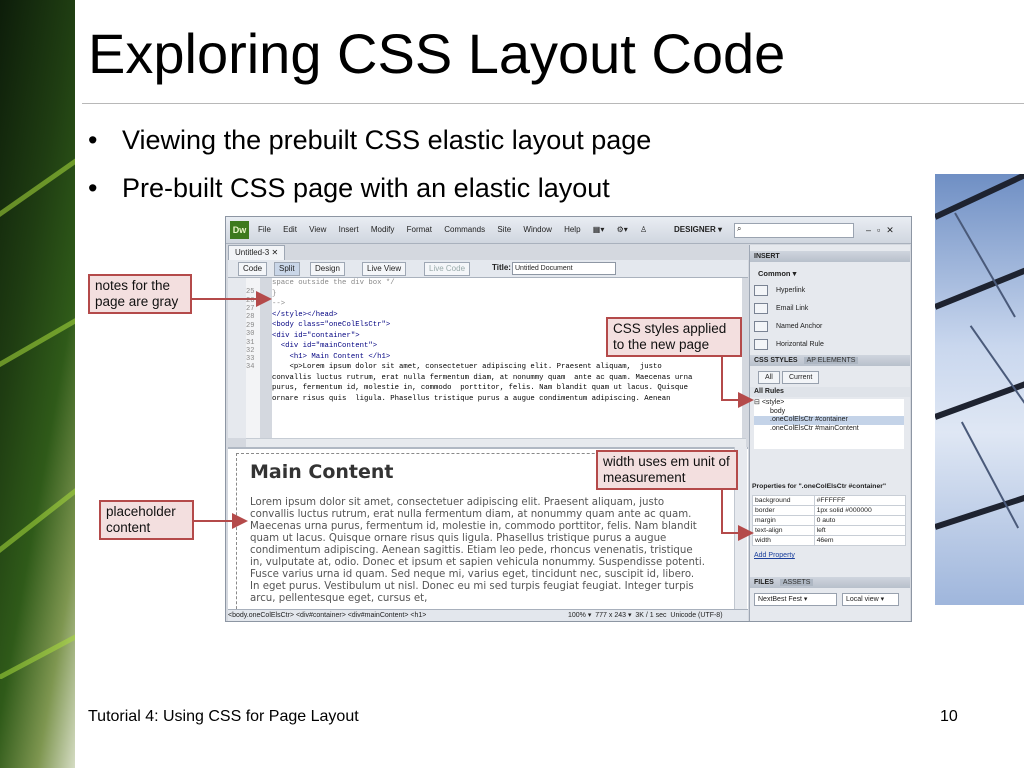 This screenshot has width=1024, height=768. What do you see at coordinates (949, 716) in the screenshot?
I see `page-number: 10` at bounding box center [949, 716].